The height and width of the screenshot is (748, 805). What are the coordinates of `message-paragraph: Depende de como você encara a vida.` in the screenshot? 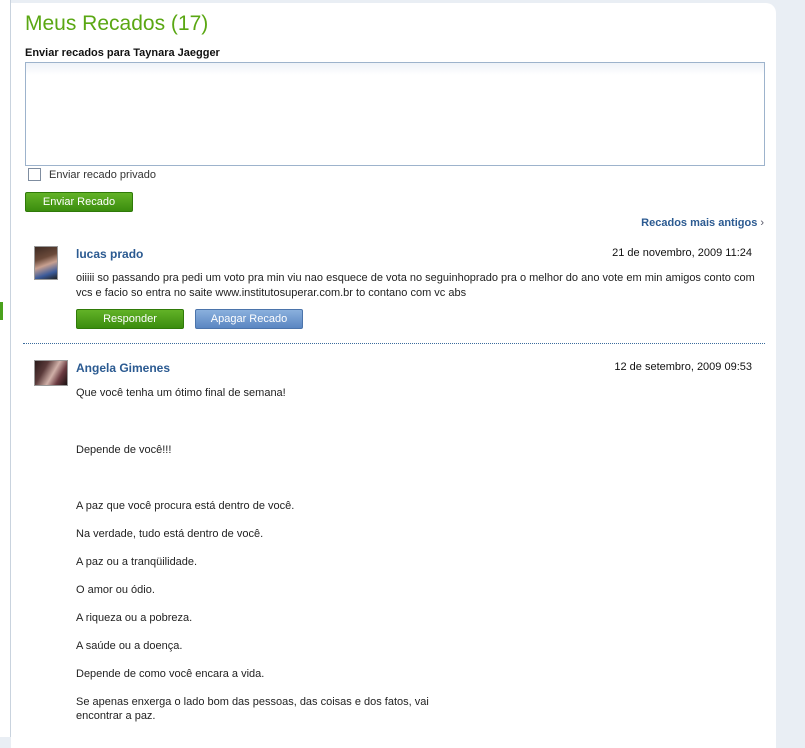 It's located at (170, 674).